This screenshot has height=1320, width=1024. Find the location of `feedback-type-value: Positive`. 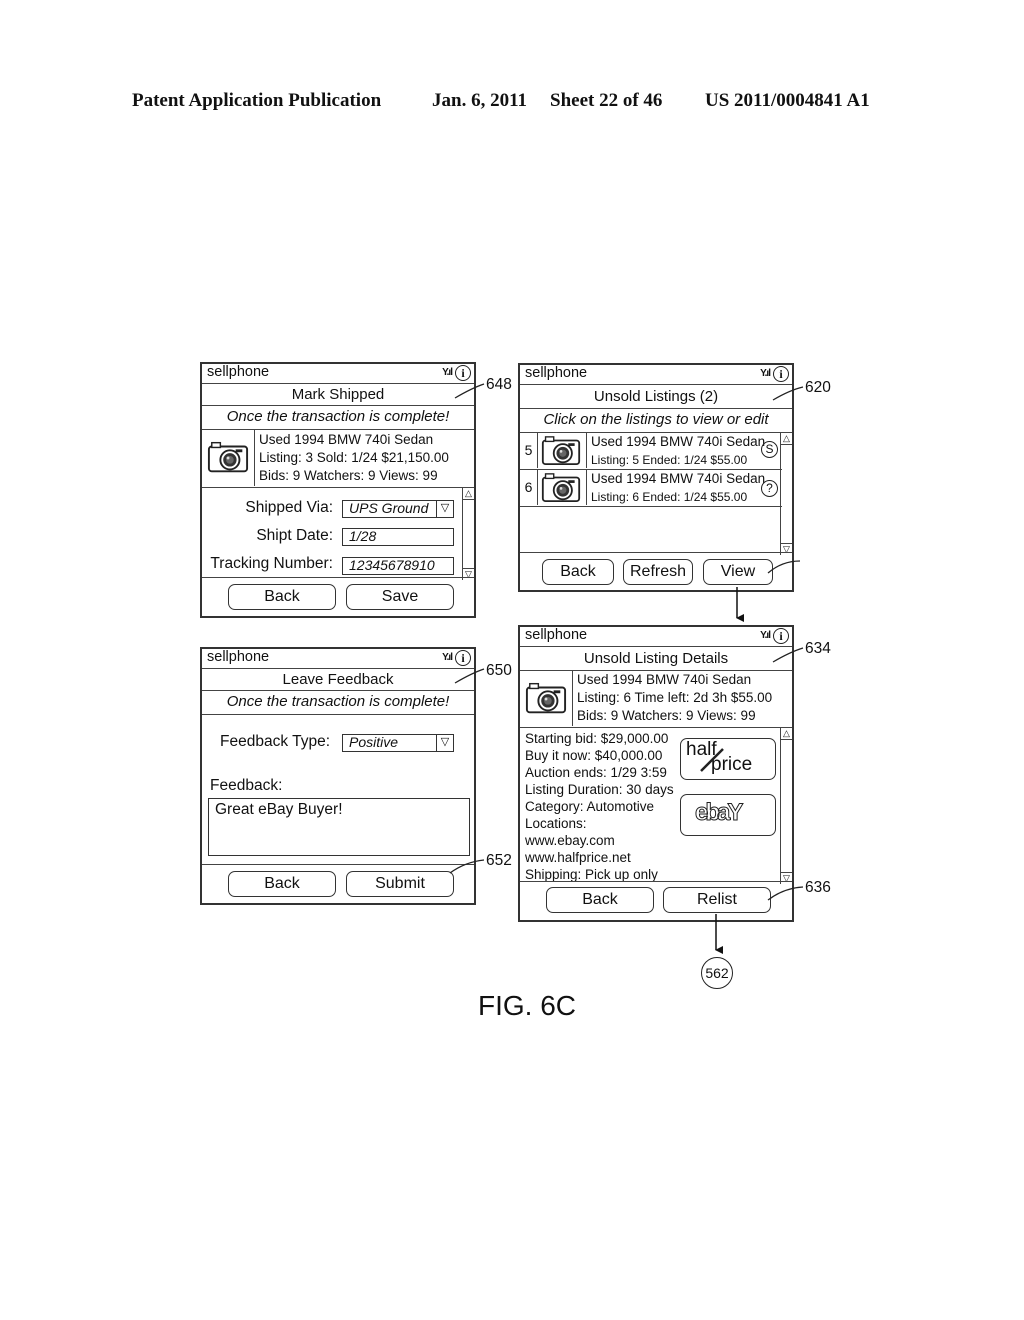

feedback-type-value: Positive is located at coordinates (374, 742).